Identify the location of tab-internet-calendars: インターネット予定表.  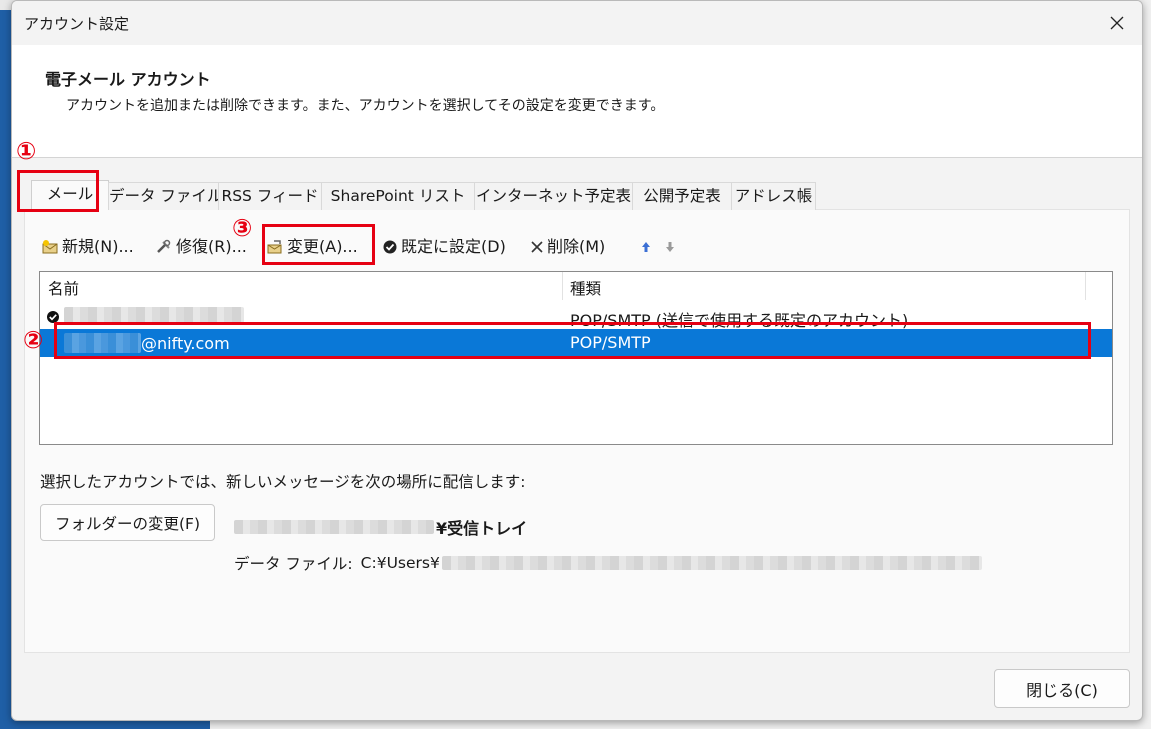
(553, 196).